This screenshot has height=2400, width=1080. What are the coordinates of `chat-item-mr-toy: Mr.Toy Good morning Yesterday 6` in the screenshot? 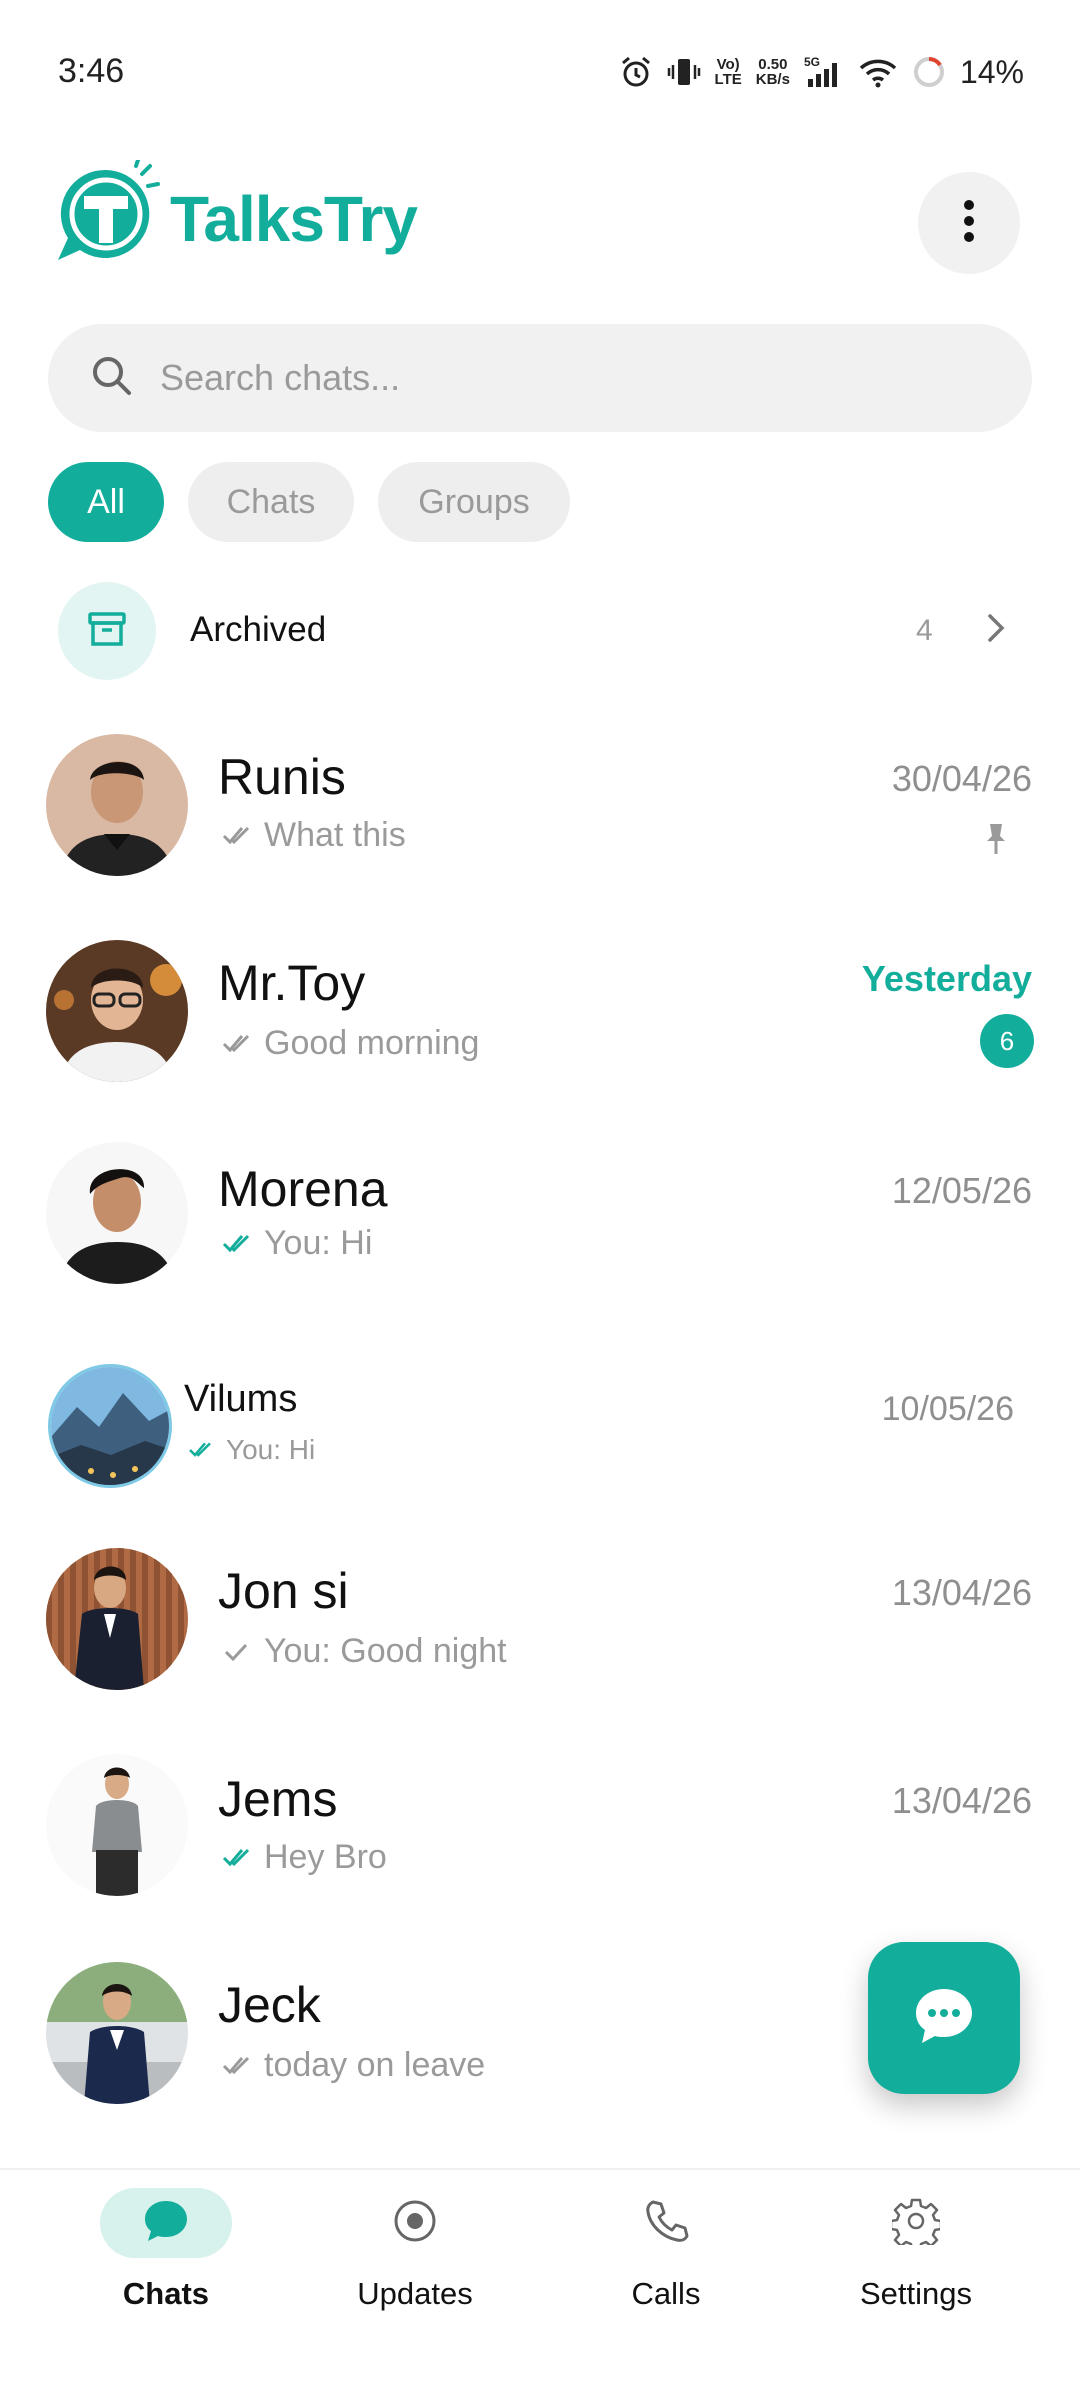 It's located at (540, 1024).